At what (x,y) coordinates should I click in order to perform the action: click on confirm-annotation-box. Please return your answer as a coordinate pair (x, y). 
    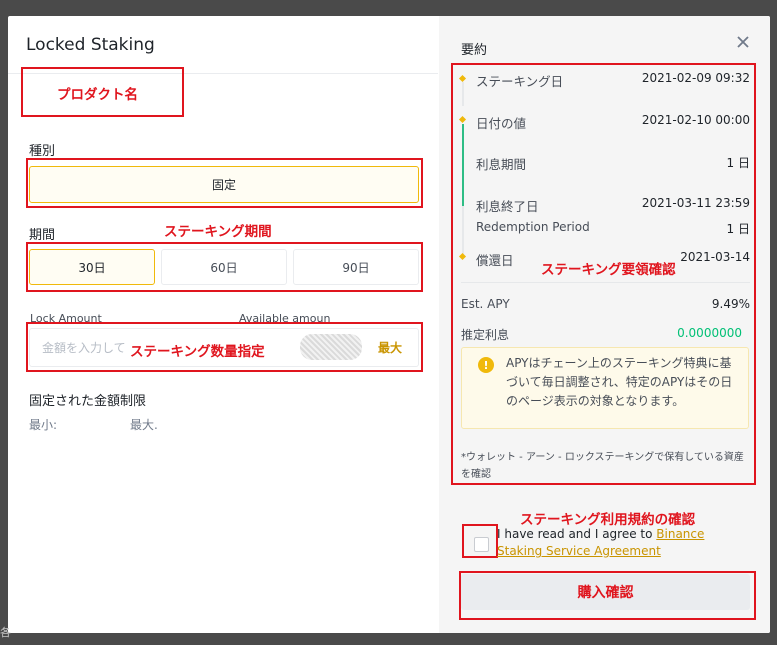
    Looking at the image, I should click on (607, 595).